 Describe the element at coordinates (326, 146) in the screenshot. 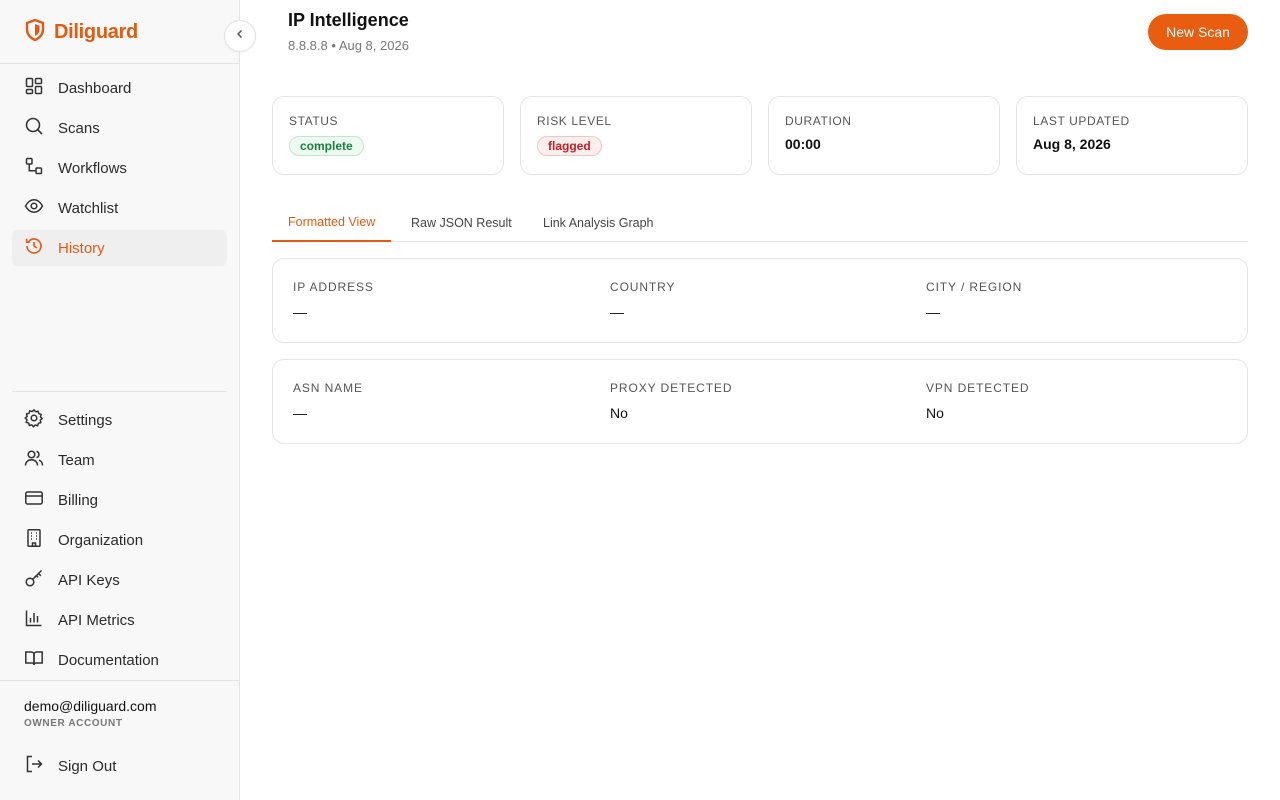

I see `status-badge: complete` at that location.